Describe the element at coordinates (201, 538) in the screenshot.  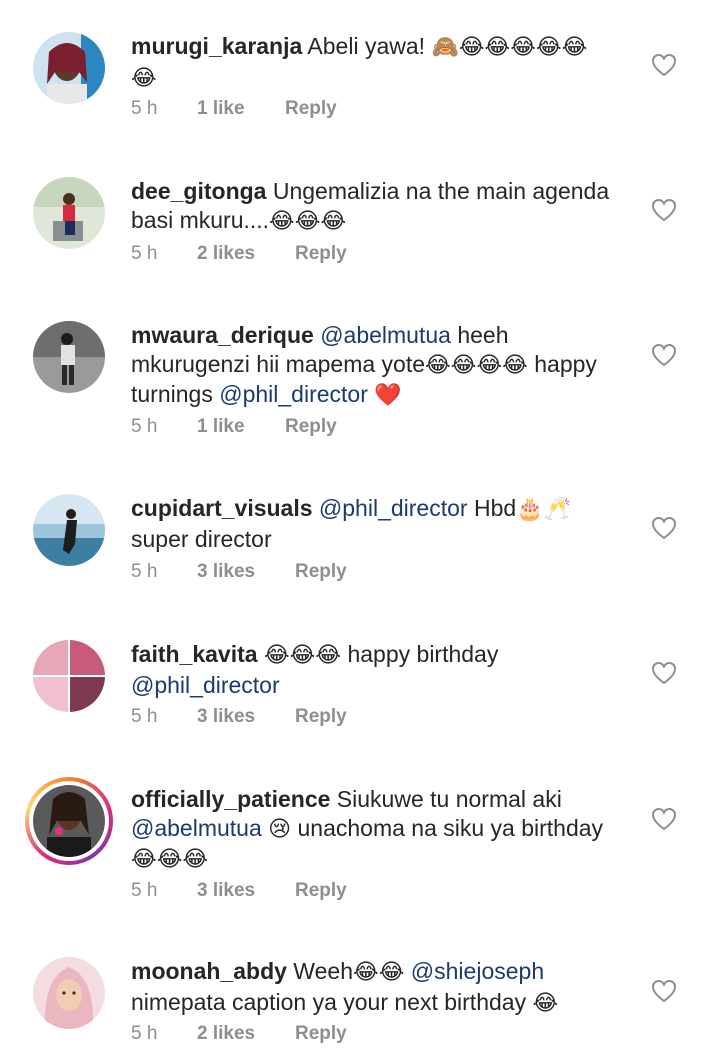
I see `comment-text-segment: super director` at that location.